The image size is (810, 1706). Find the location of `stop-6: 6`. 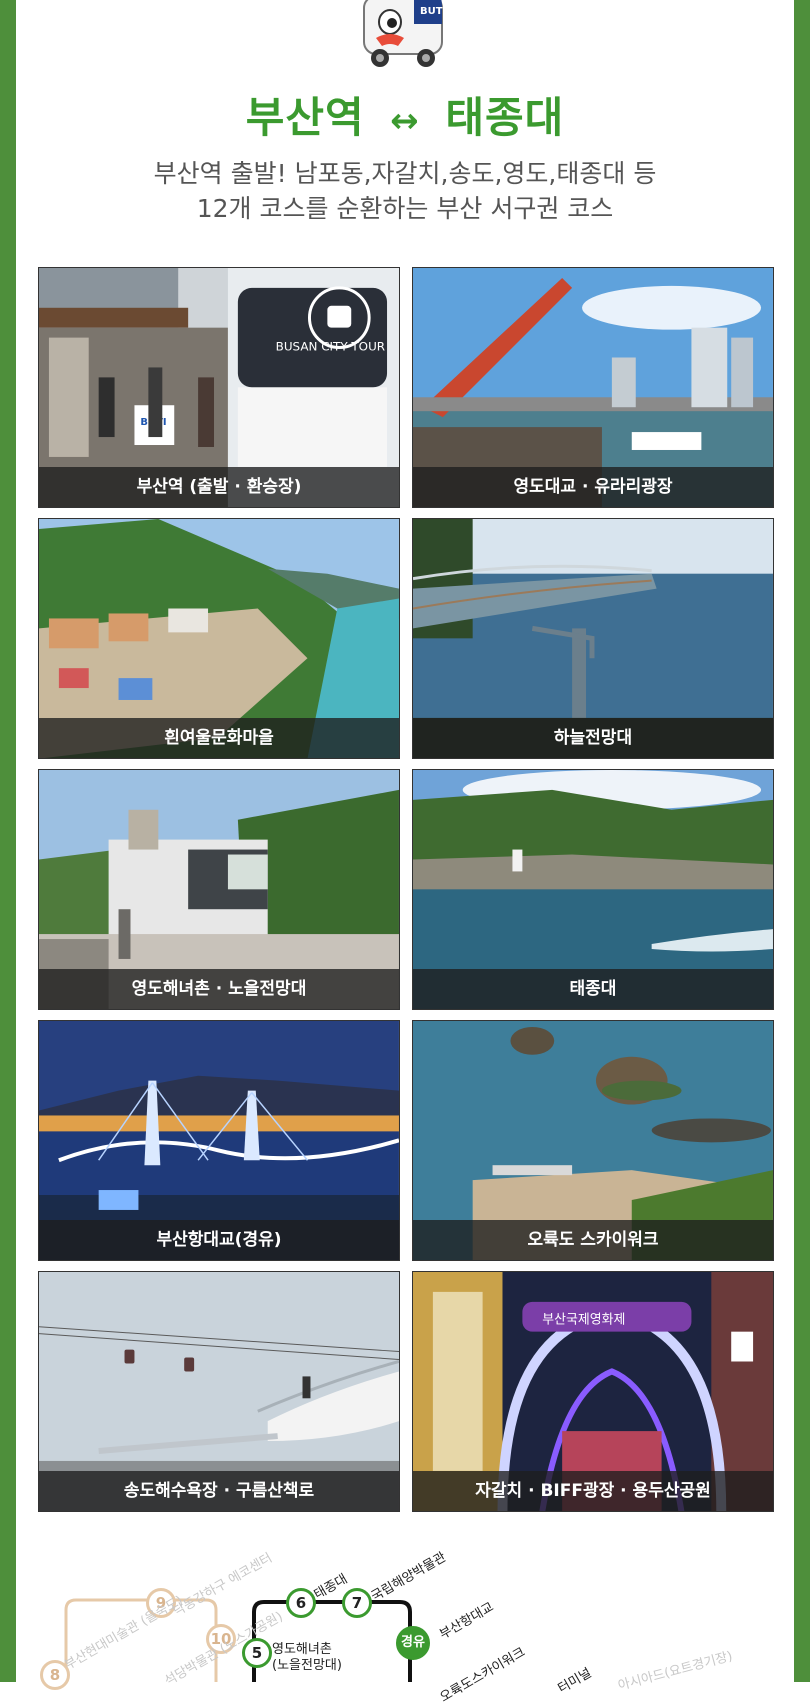

stop-6: 6 is located at coordinates (301, 1603).